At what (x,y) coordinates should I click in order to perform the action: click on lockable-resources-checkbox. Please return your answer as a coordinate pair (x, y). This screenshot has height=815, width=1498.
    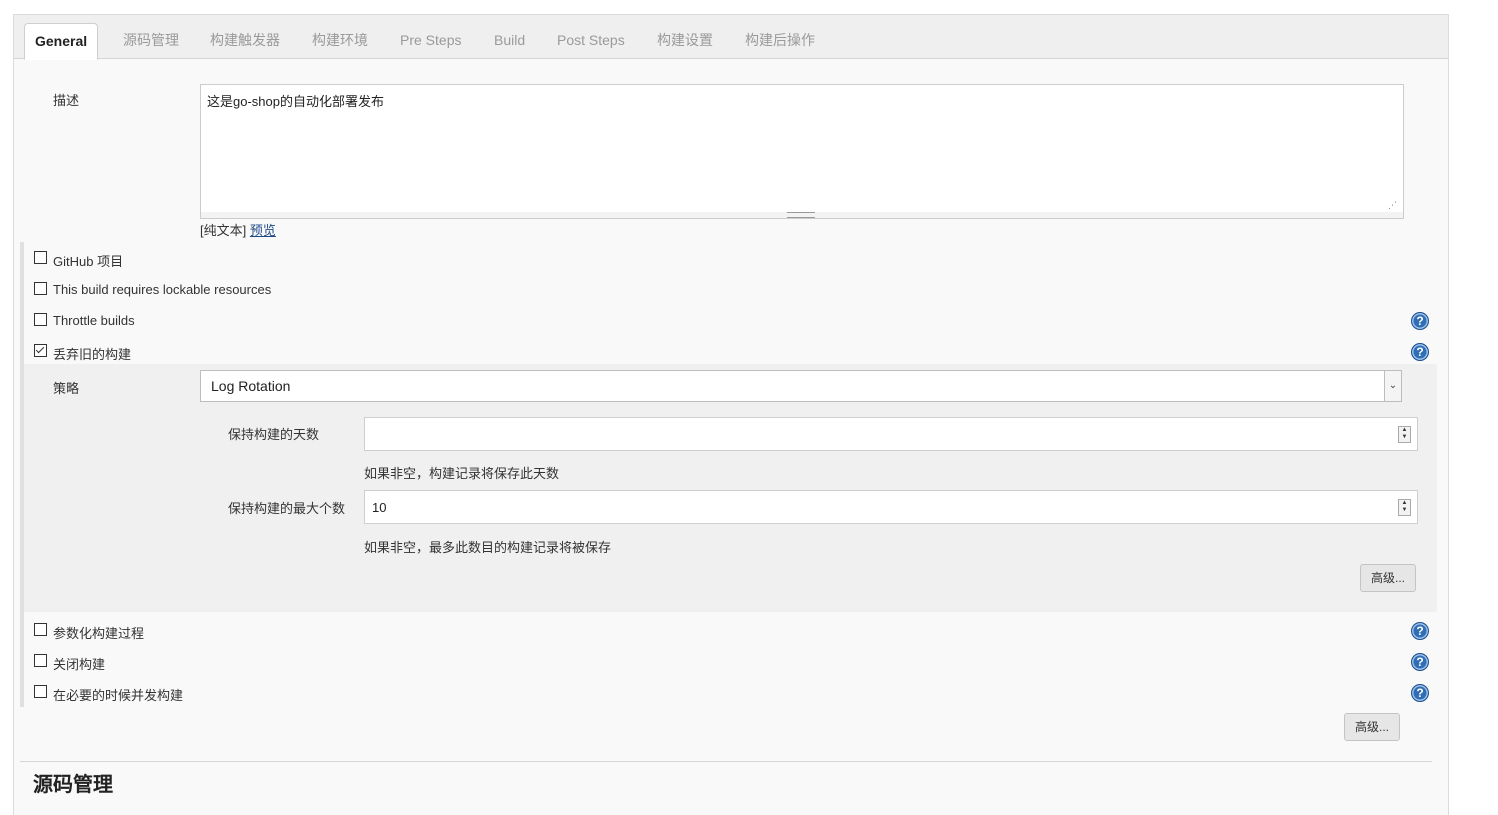
    Looking at the image, I should click on (40, 288).